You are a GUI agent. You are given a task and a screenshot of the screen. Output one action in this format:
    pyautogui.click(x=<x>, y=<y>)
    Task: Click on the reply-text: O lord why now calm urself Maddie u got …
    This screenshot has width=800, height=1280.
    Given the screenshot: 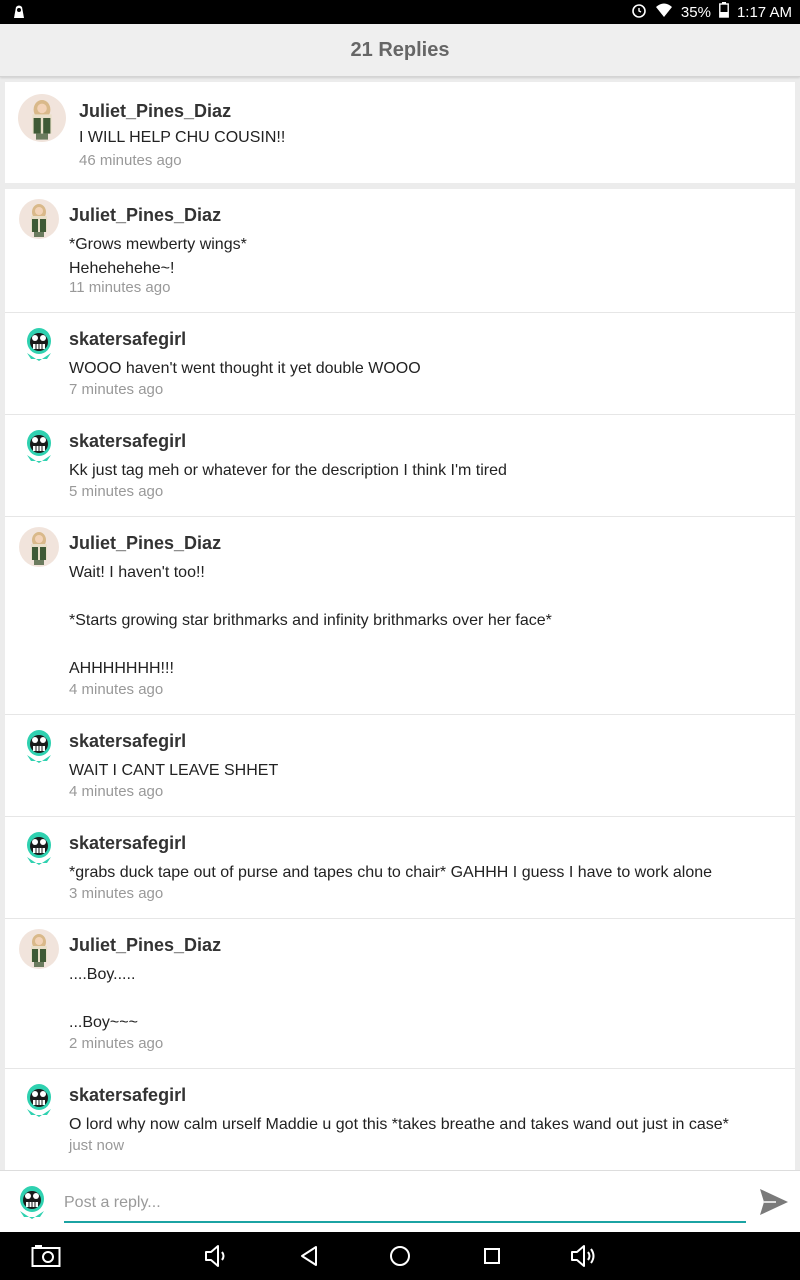 What is the action you would take?
    pyautogui.click(x=399, y=1124)
    